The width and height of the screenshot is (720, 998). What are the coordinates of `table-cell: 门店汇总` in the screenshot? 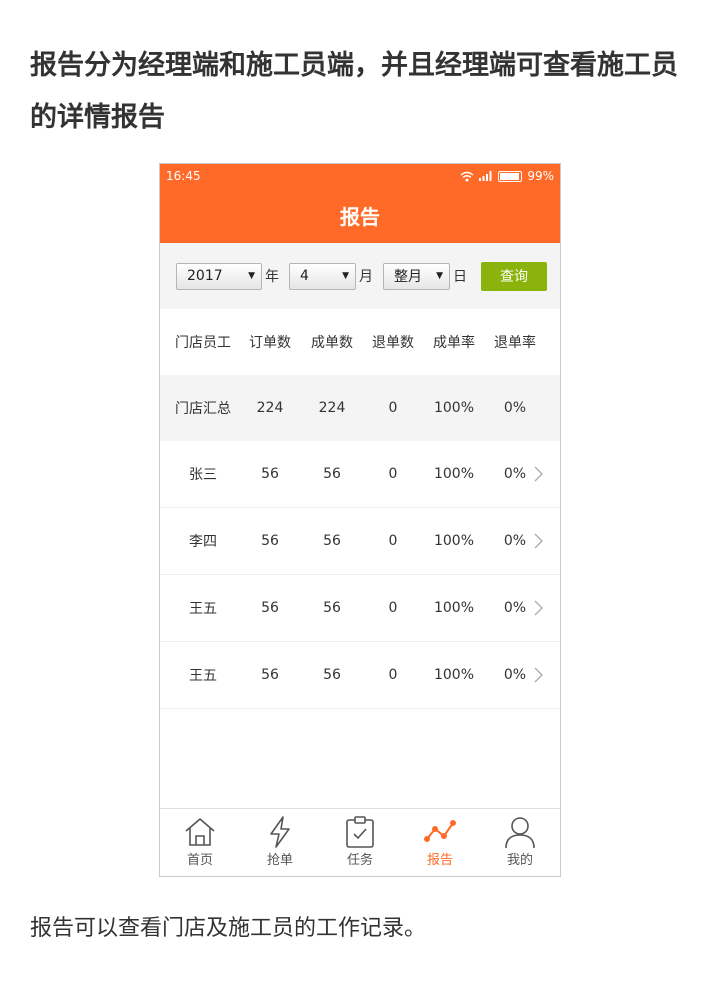 It's located at (203, 409).